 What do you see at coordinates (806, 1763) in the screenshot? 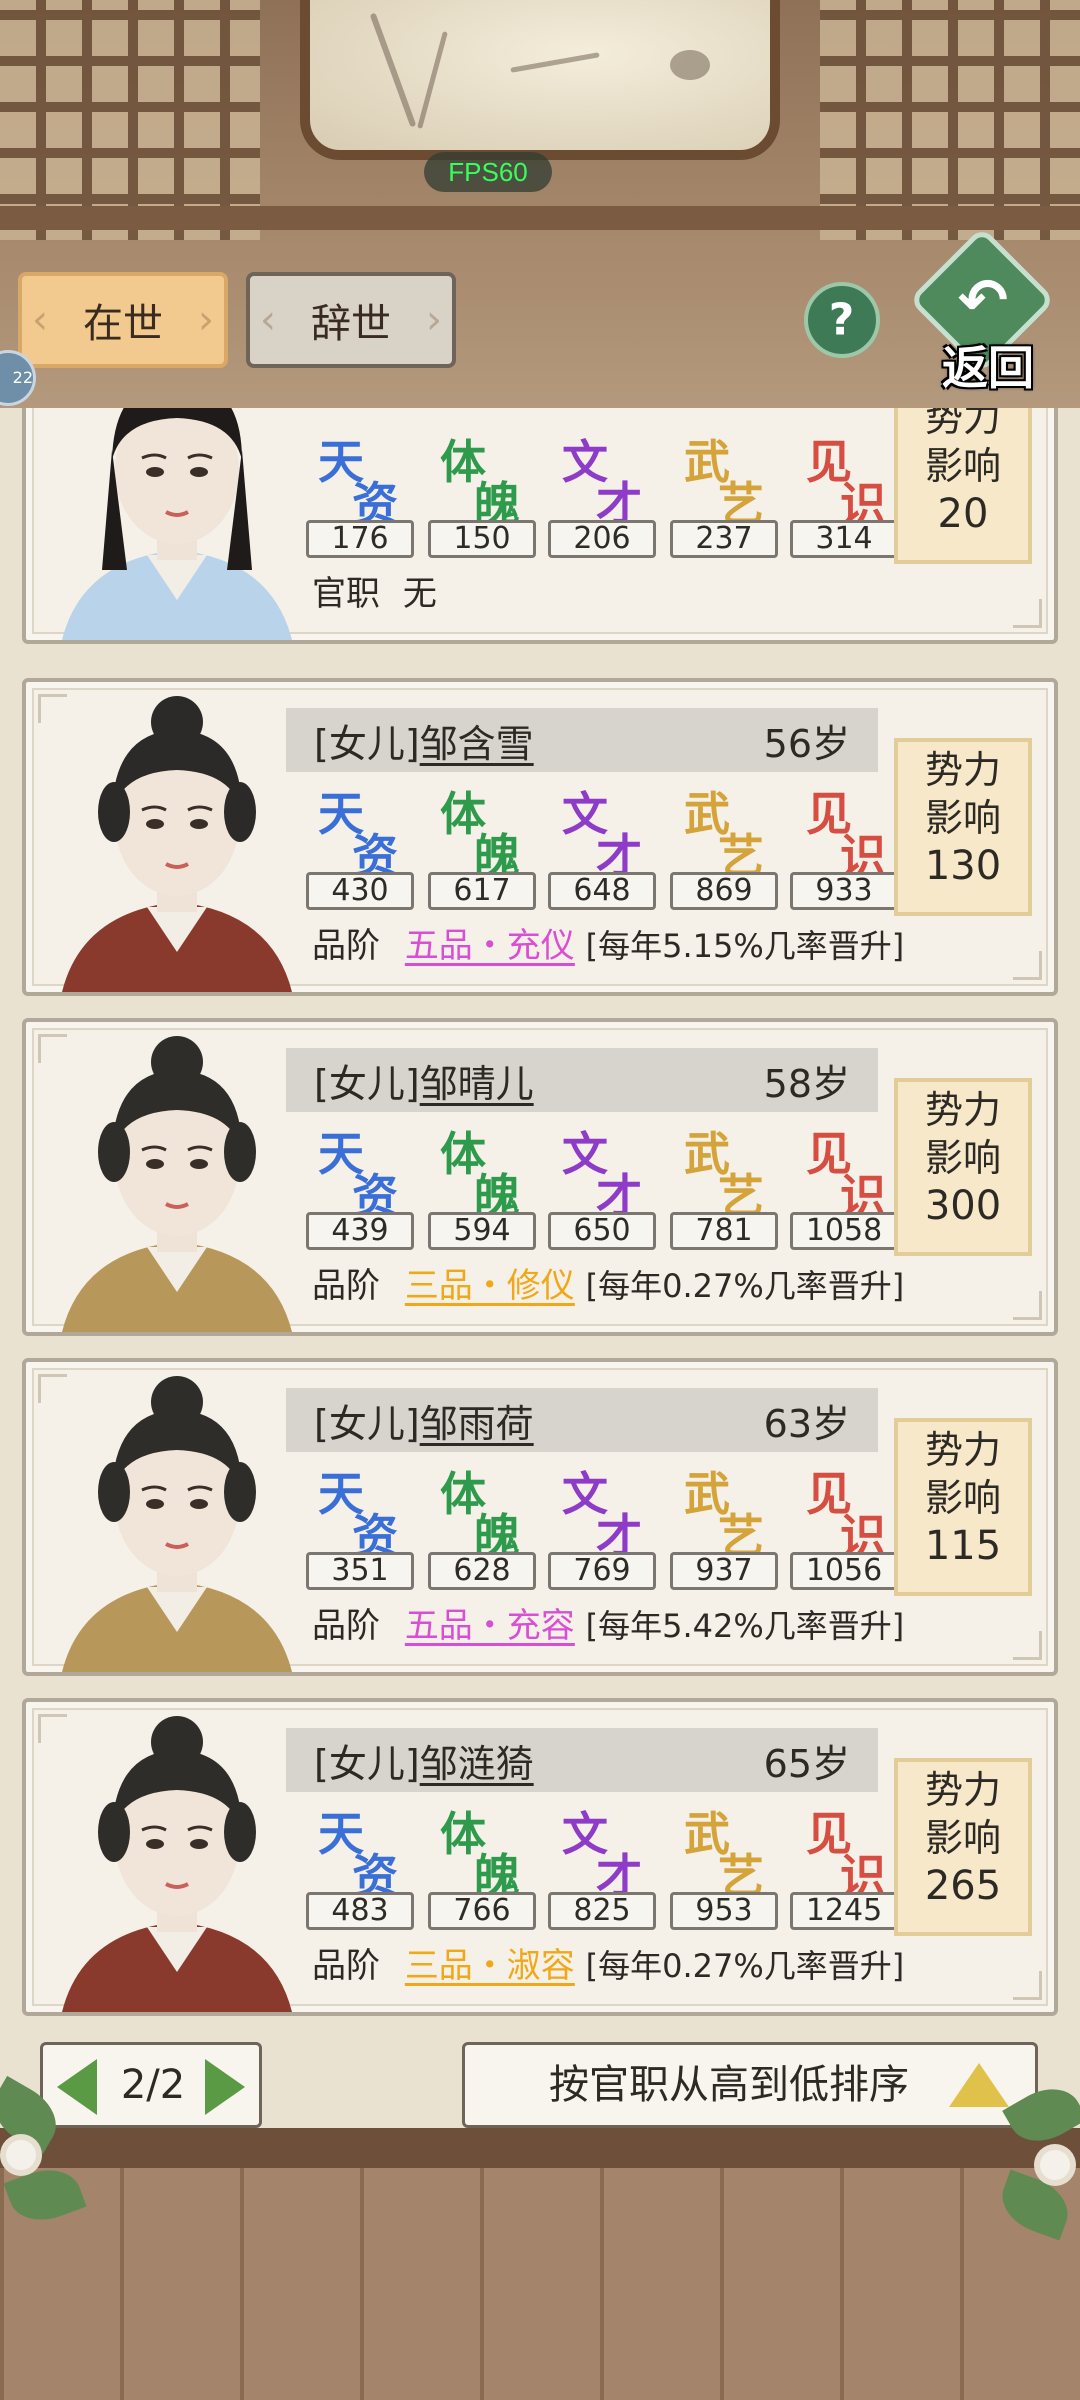
I see `member-age: 65岁` at bounding box center [806, 1763].